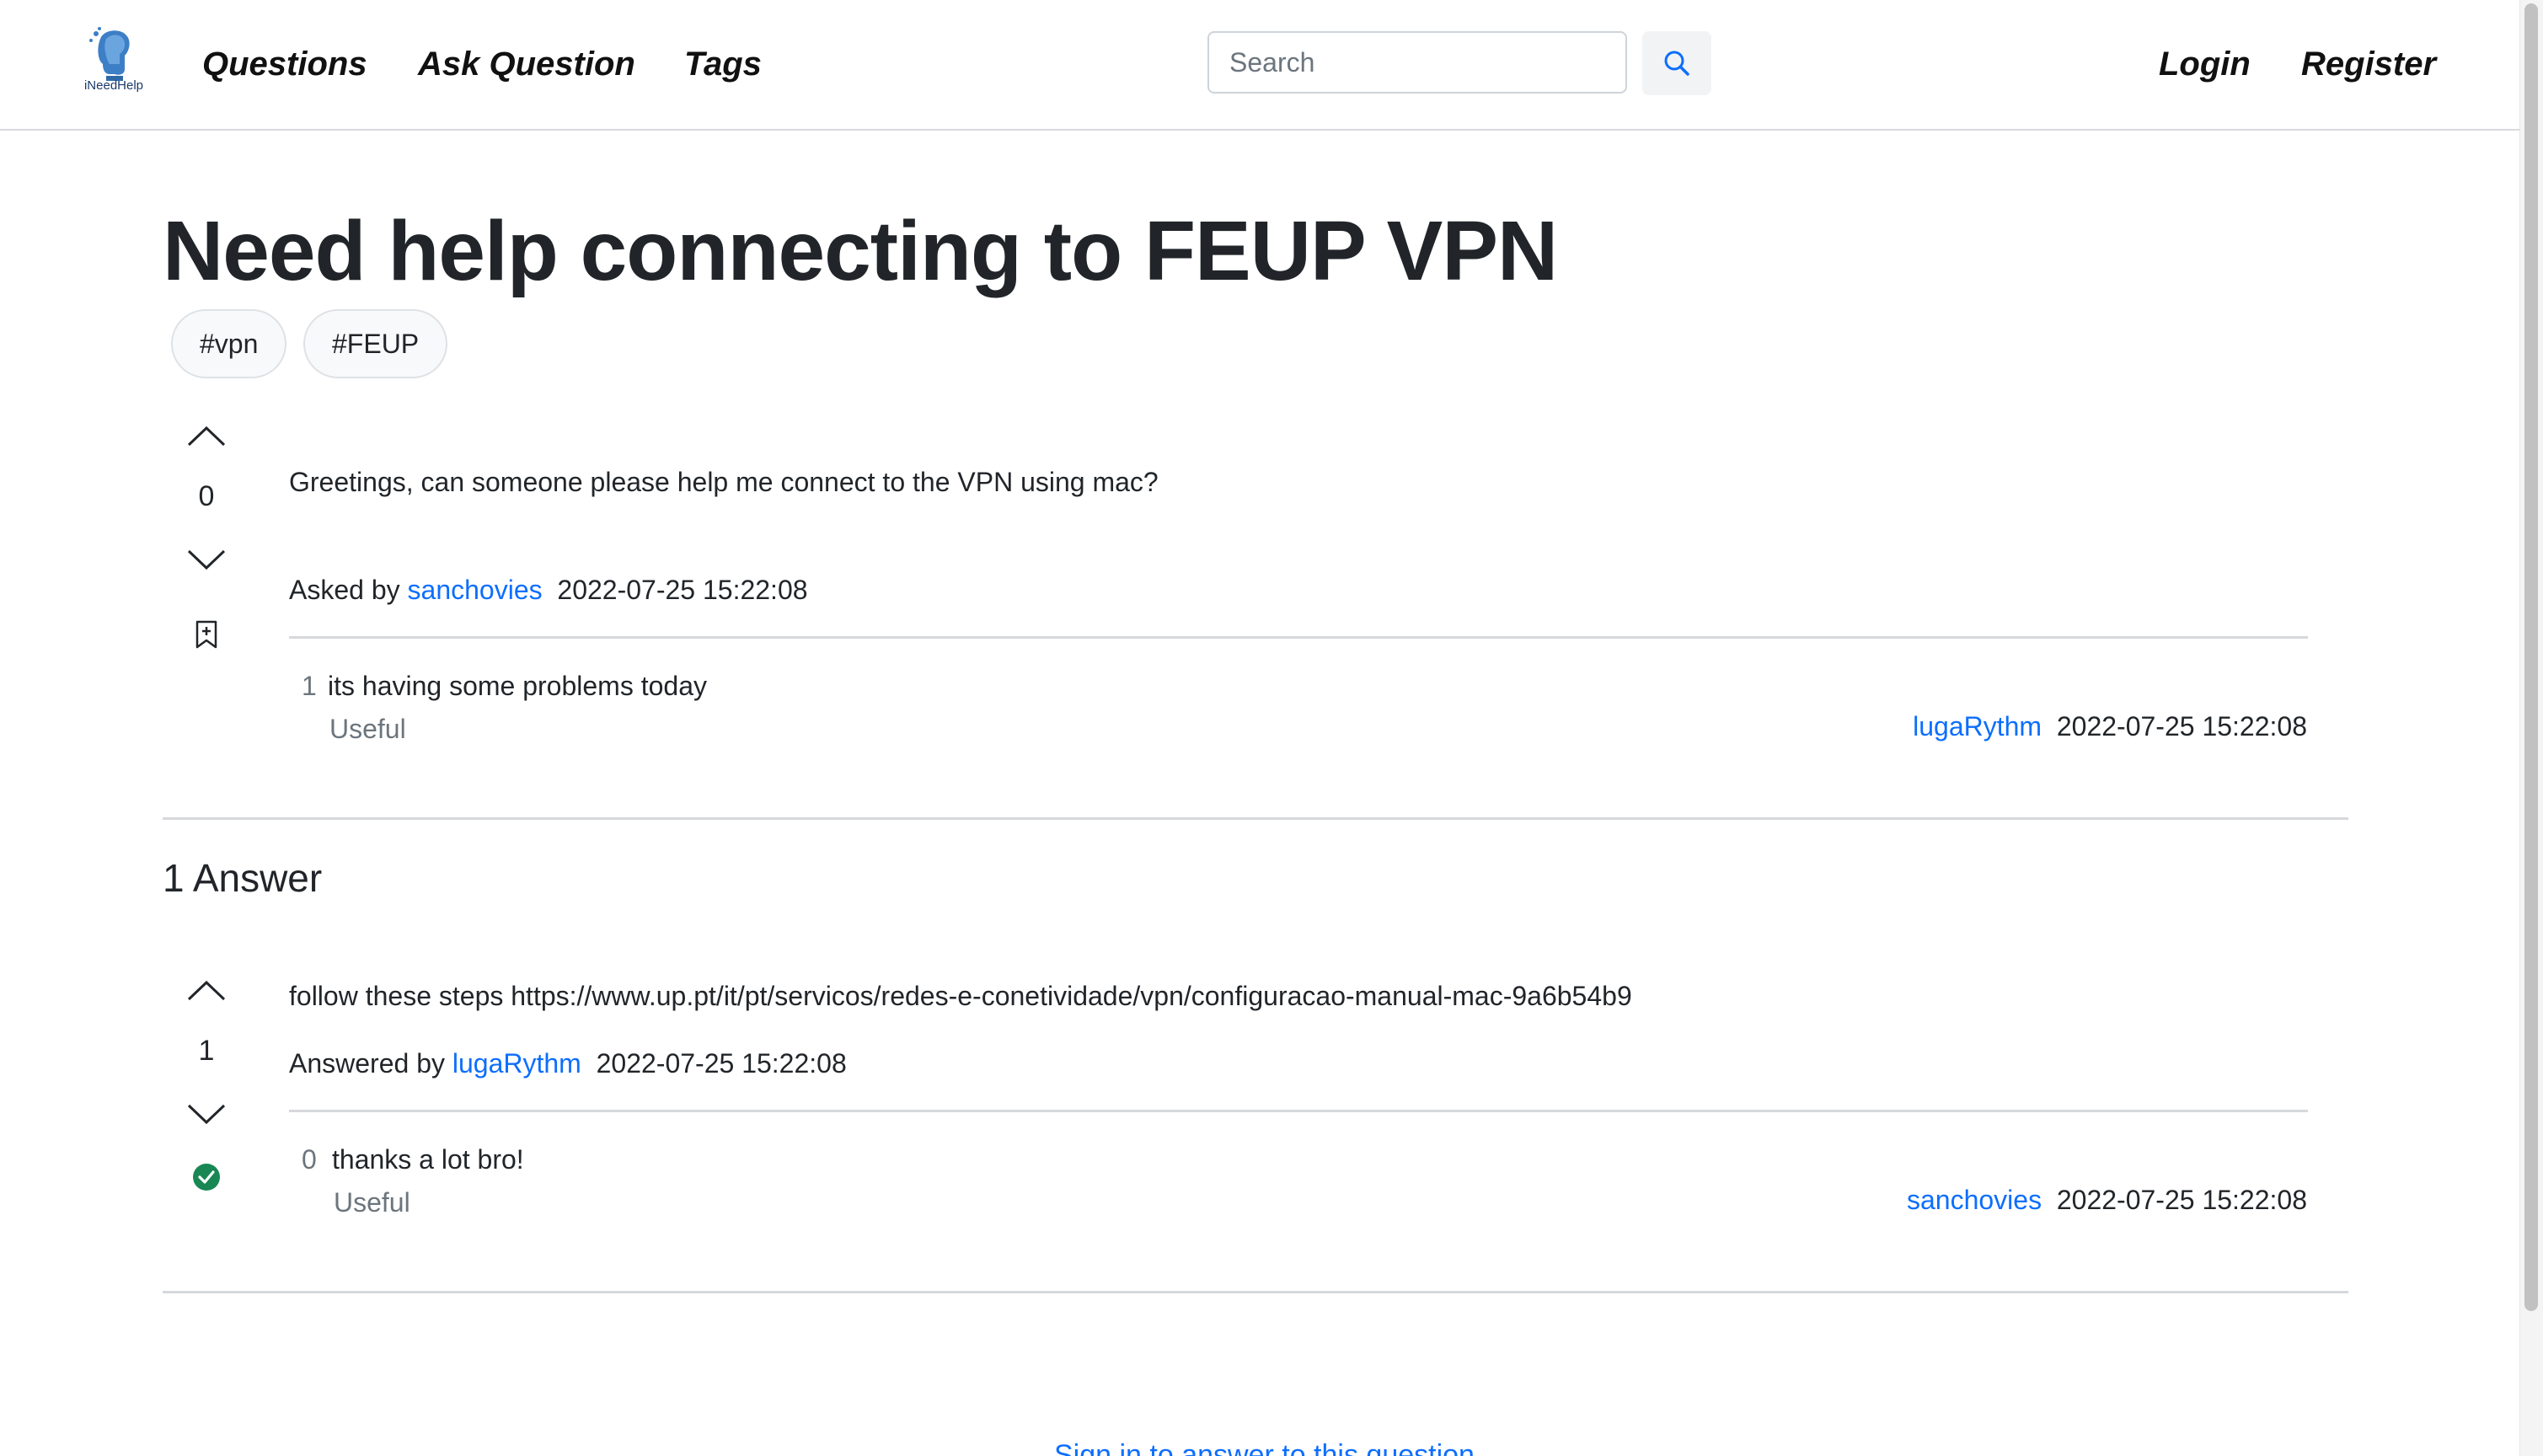  Describe the element at coordinates (375, 343) in the screenshot. I see `tag-pill: #FEUP` at that location.